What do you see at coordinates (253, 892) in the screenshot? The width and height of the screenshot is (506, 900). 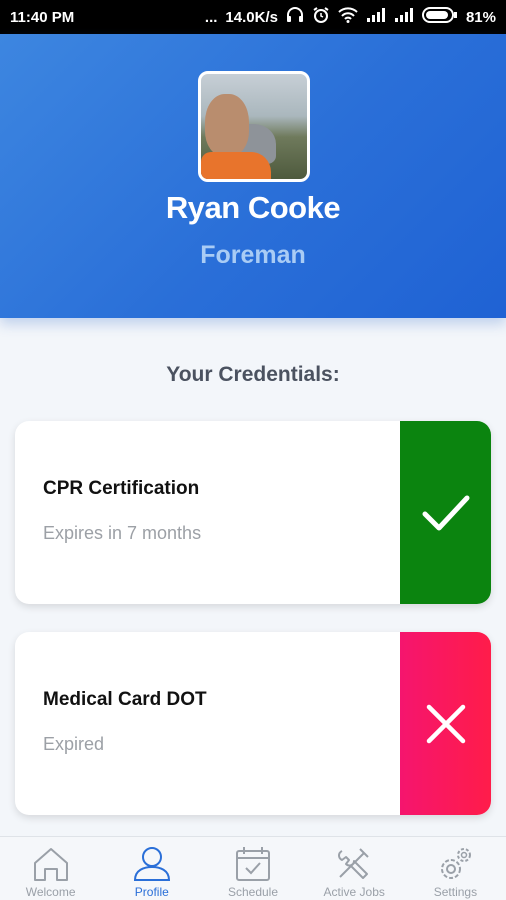 I see `tab-label: Schedule` at bounding box center [253, 892].